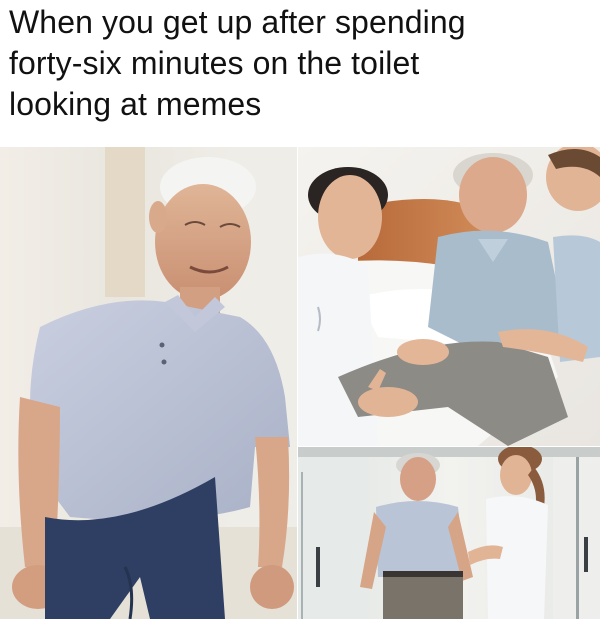 This screenshot has height=619, width=600. I want to click on photo-nurse-supporting-man-walking, so click(449, 533).